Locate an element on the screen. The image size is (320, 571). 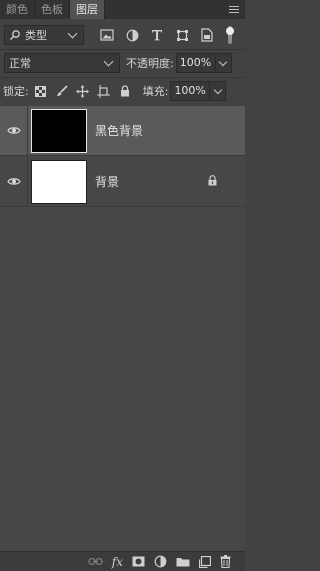
layer-name: 黑色背景 is located at coordinates (119, 130).